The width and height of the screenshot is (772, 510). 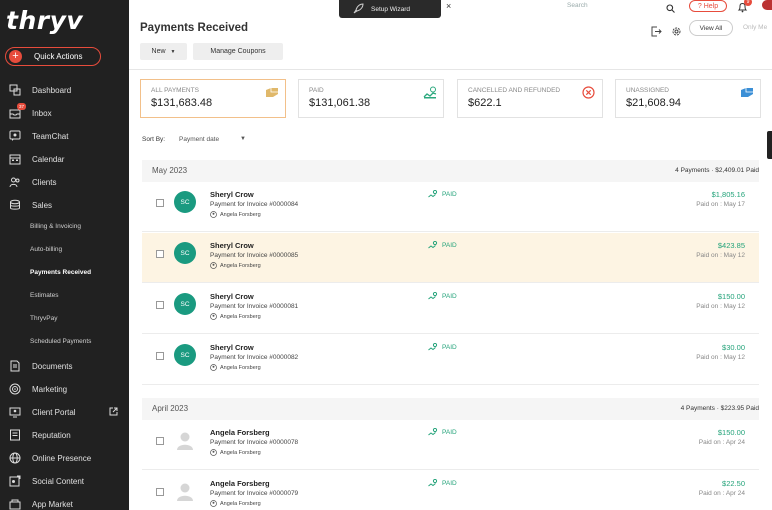 I want to click on sidebar-subitem-billing-invoicing: Billing & Invoicing, so click(x=55, y=226).